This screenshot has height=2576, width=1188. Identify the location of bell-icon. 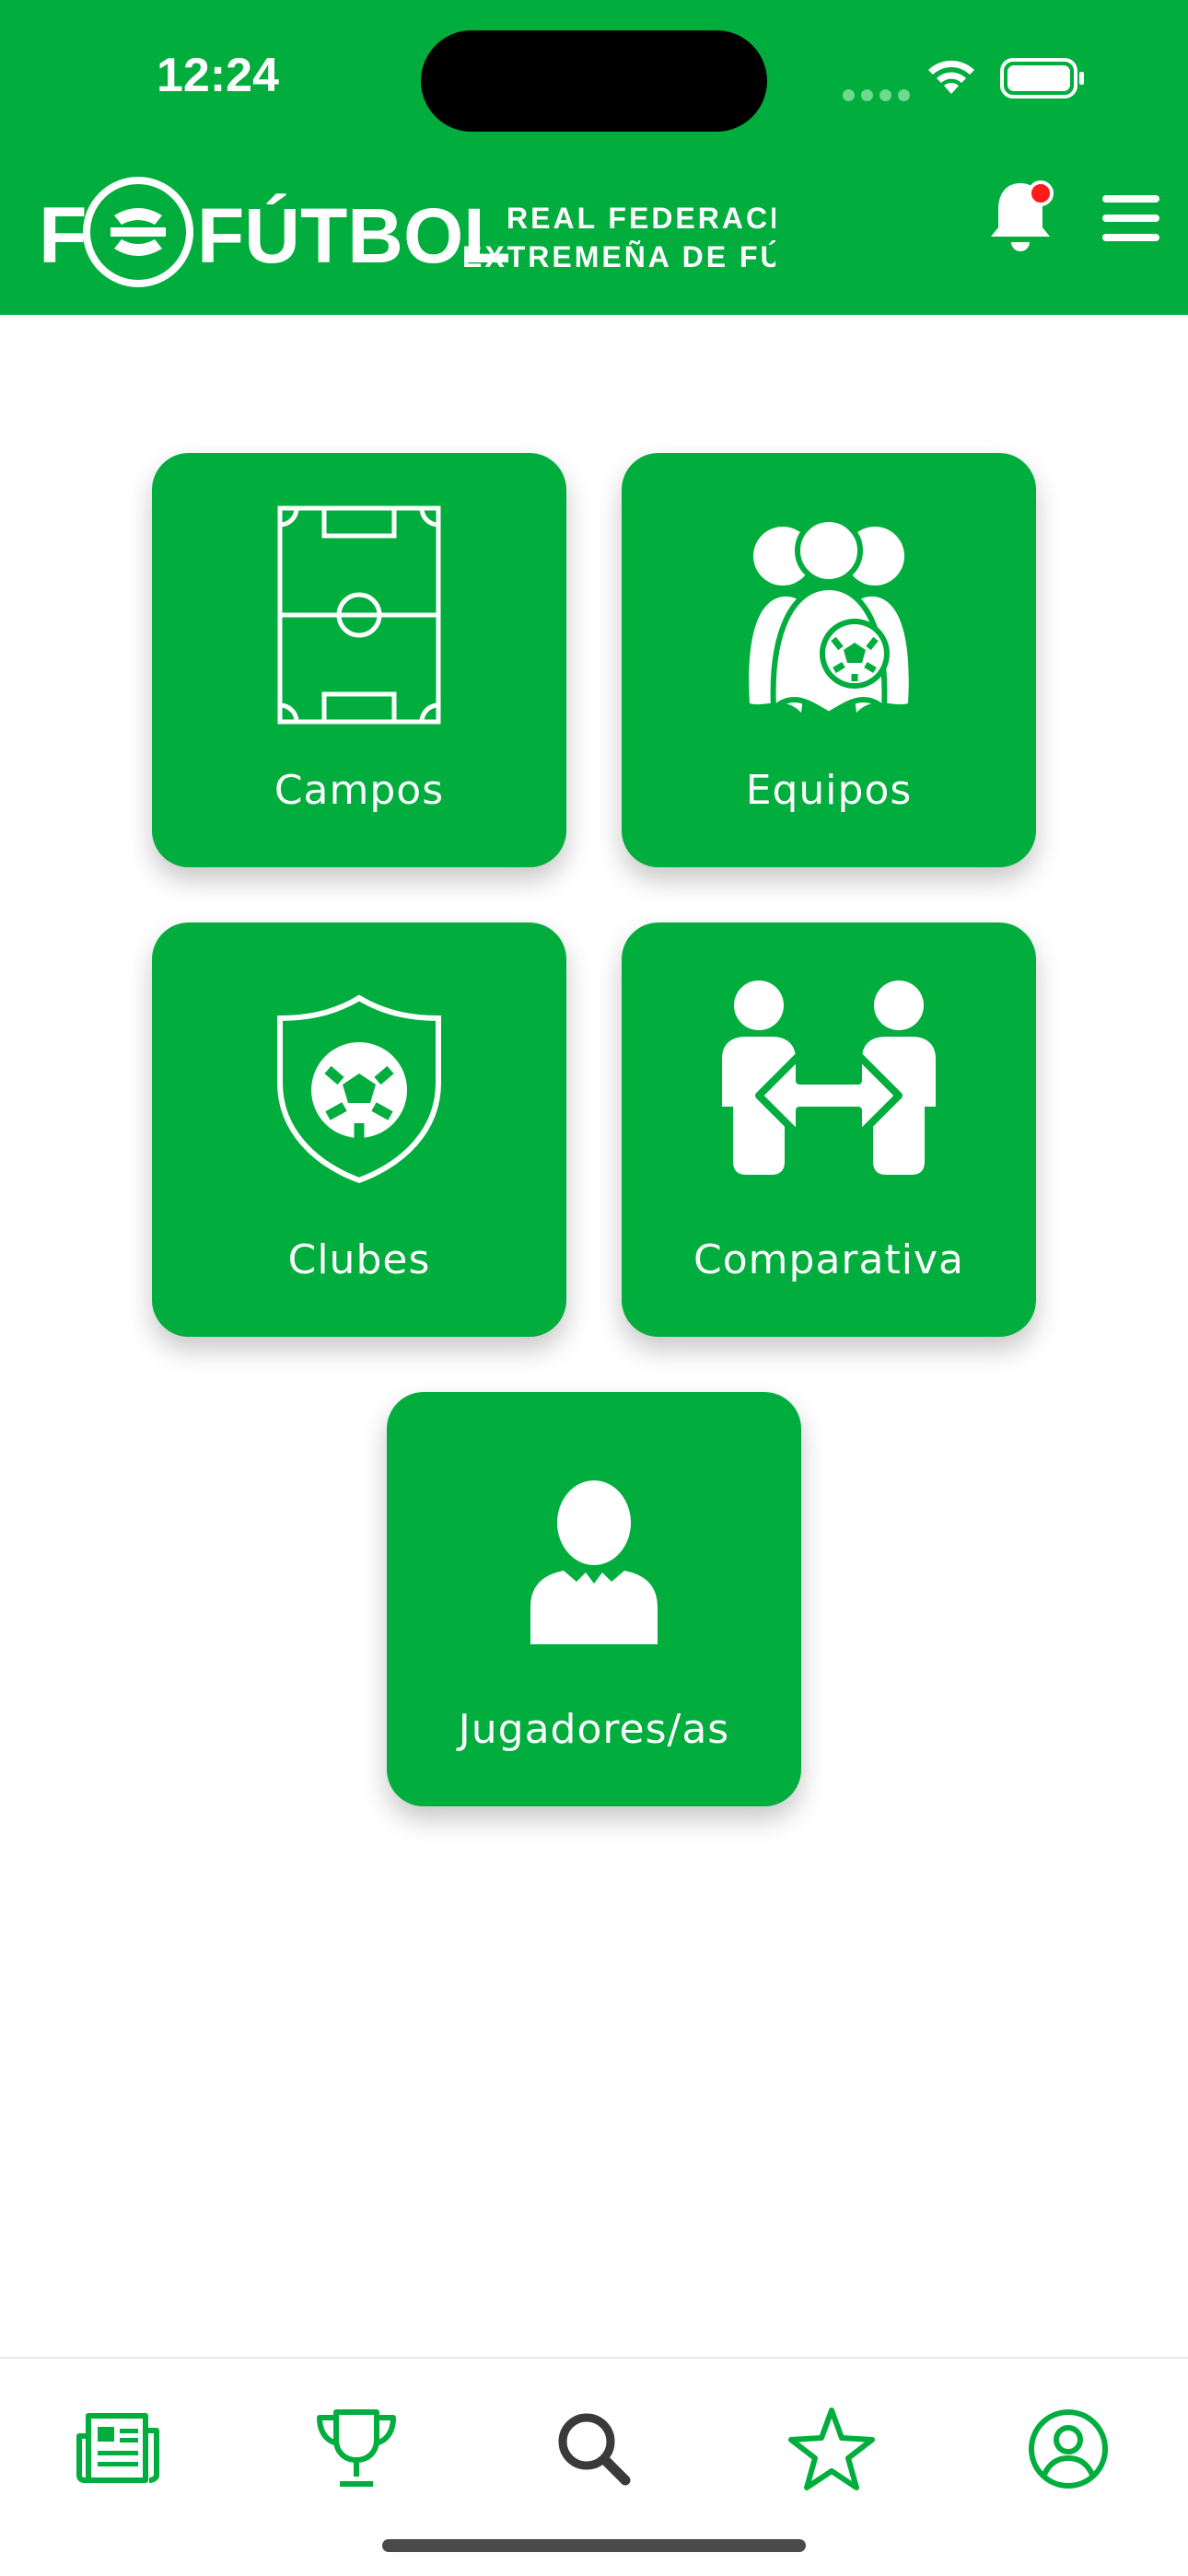
(1022, 217).